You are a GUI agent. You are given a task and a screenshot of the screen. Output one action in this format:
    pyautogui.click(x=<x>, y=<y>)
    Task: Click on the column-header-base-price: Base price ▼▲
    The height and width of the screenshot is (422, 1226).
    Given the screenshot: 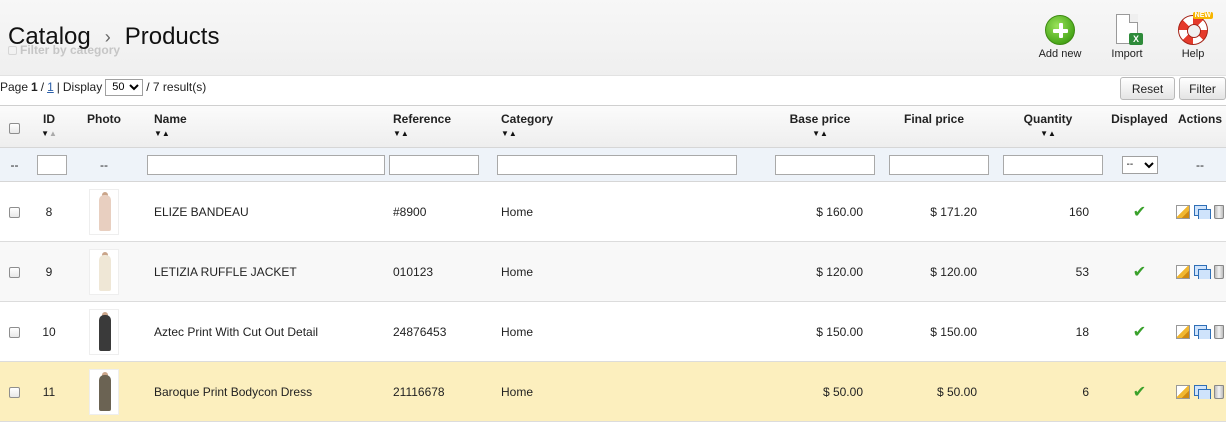 What is the action you would take?
    pyautogui.click(x=820, y=126)
    